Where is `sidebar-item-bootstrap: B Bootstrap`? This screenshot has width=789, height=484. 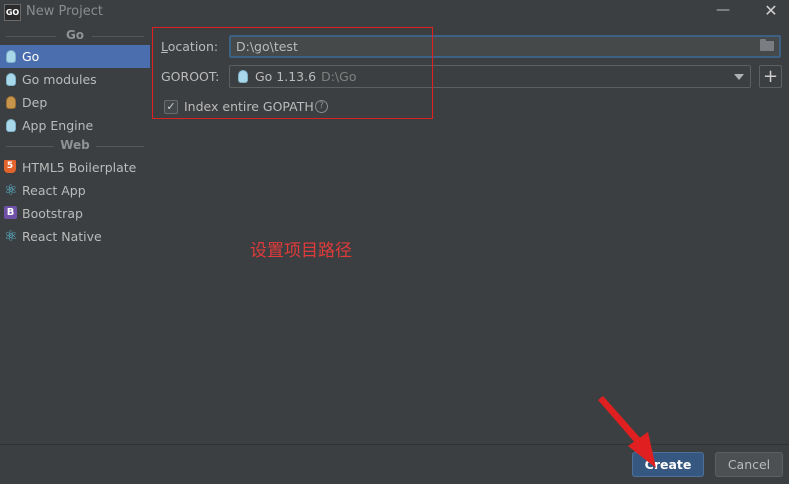 sidebar-item-bootstrap: B Bootstrap is located at coordinates (75, 213).